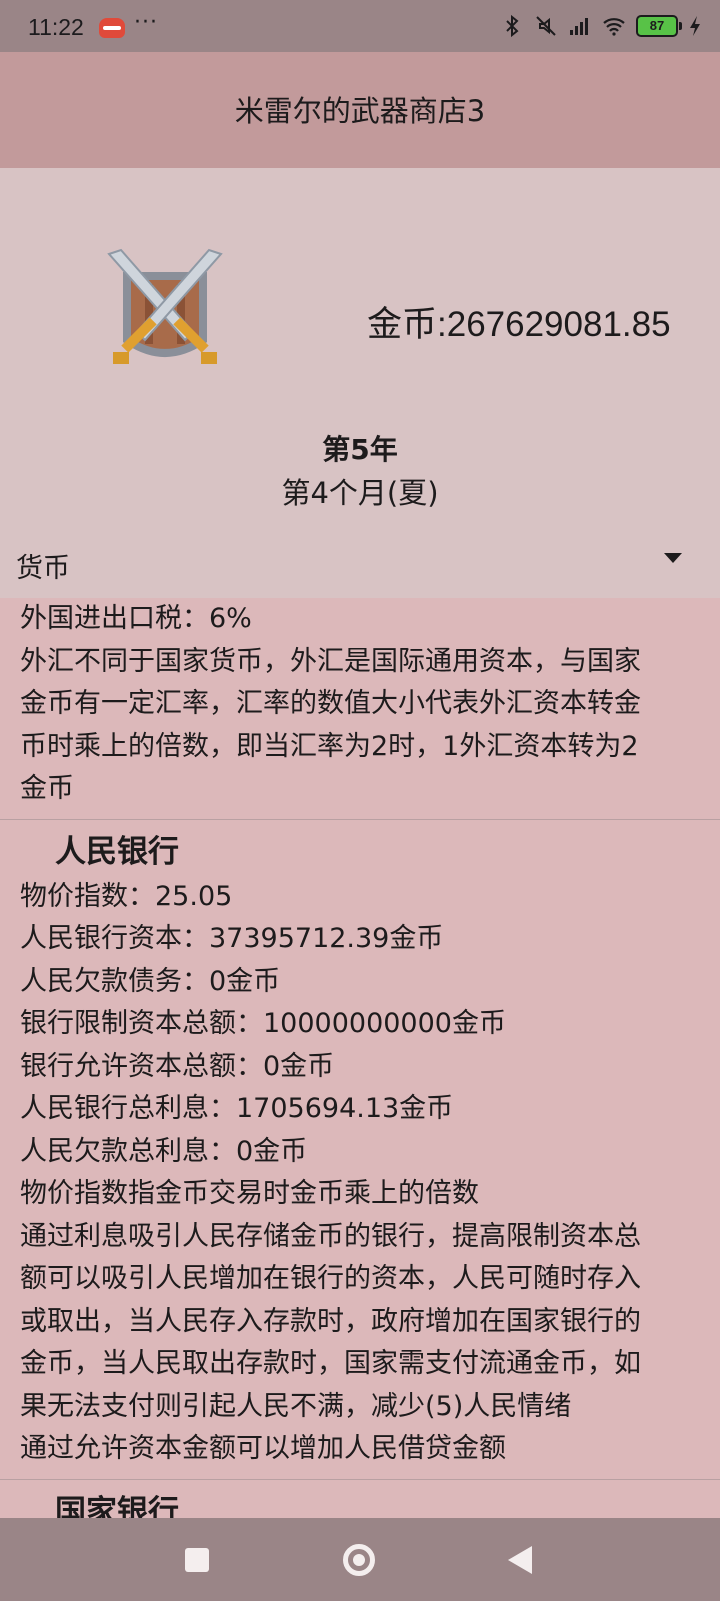 The image size is (720, 1601). What do you see at coordinates (112, 28) in the screenshot?
I see `app-notification-icon` at bounding box center [112, 28].